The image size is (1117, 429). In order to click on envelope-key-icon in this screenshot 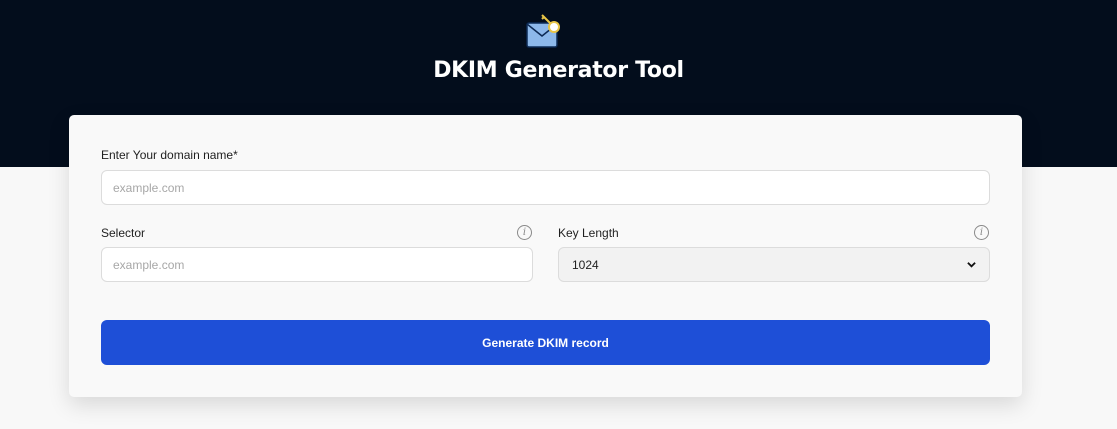, I will do `click(543, 31)`.